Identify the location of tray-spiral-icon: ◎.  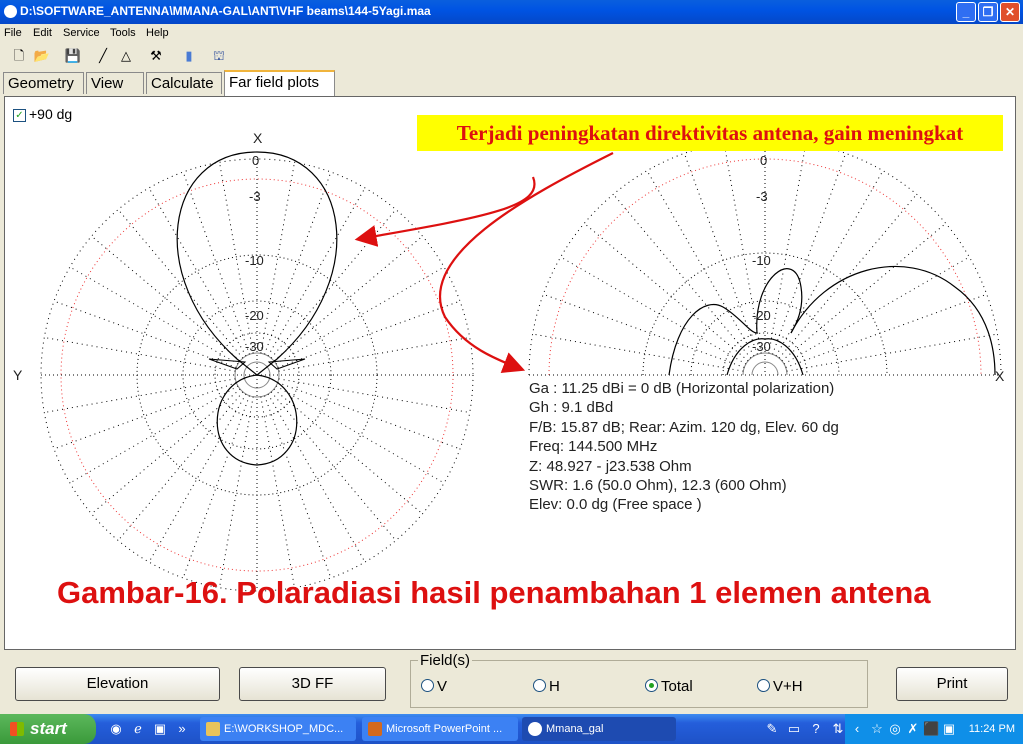
(895, 729).